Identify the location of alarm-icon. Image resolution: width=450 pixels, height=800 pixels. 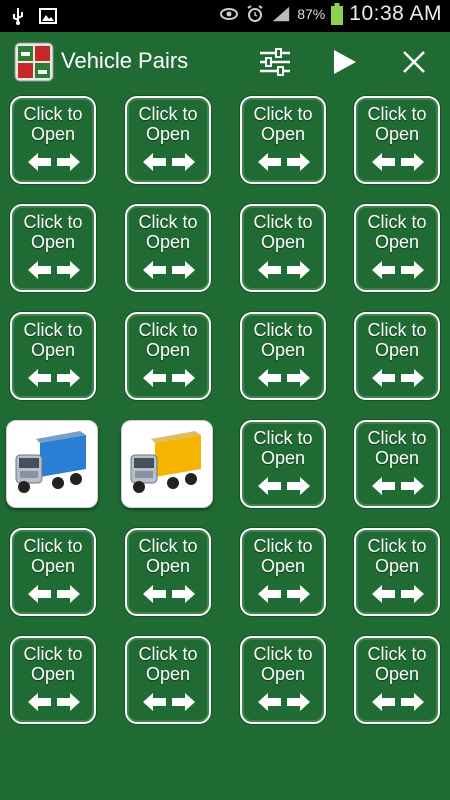
(255, 13).